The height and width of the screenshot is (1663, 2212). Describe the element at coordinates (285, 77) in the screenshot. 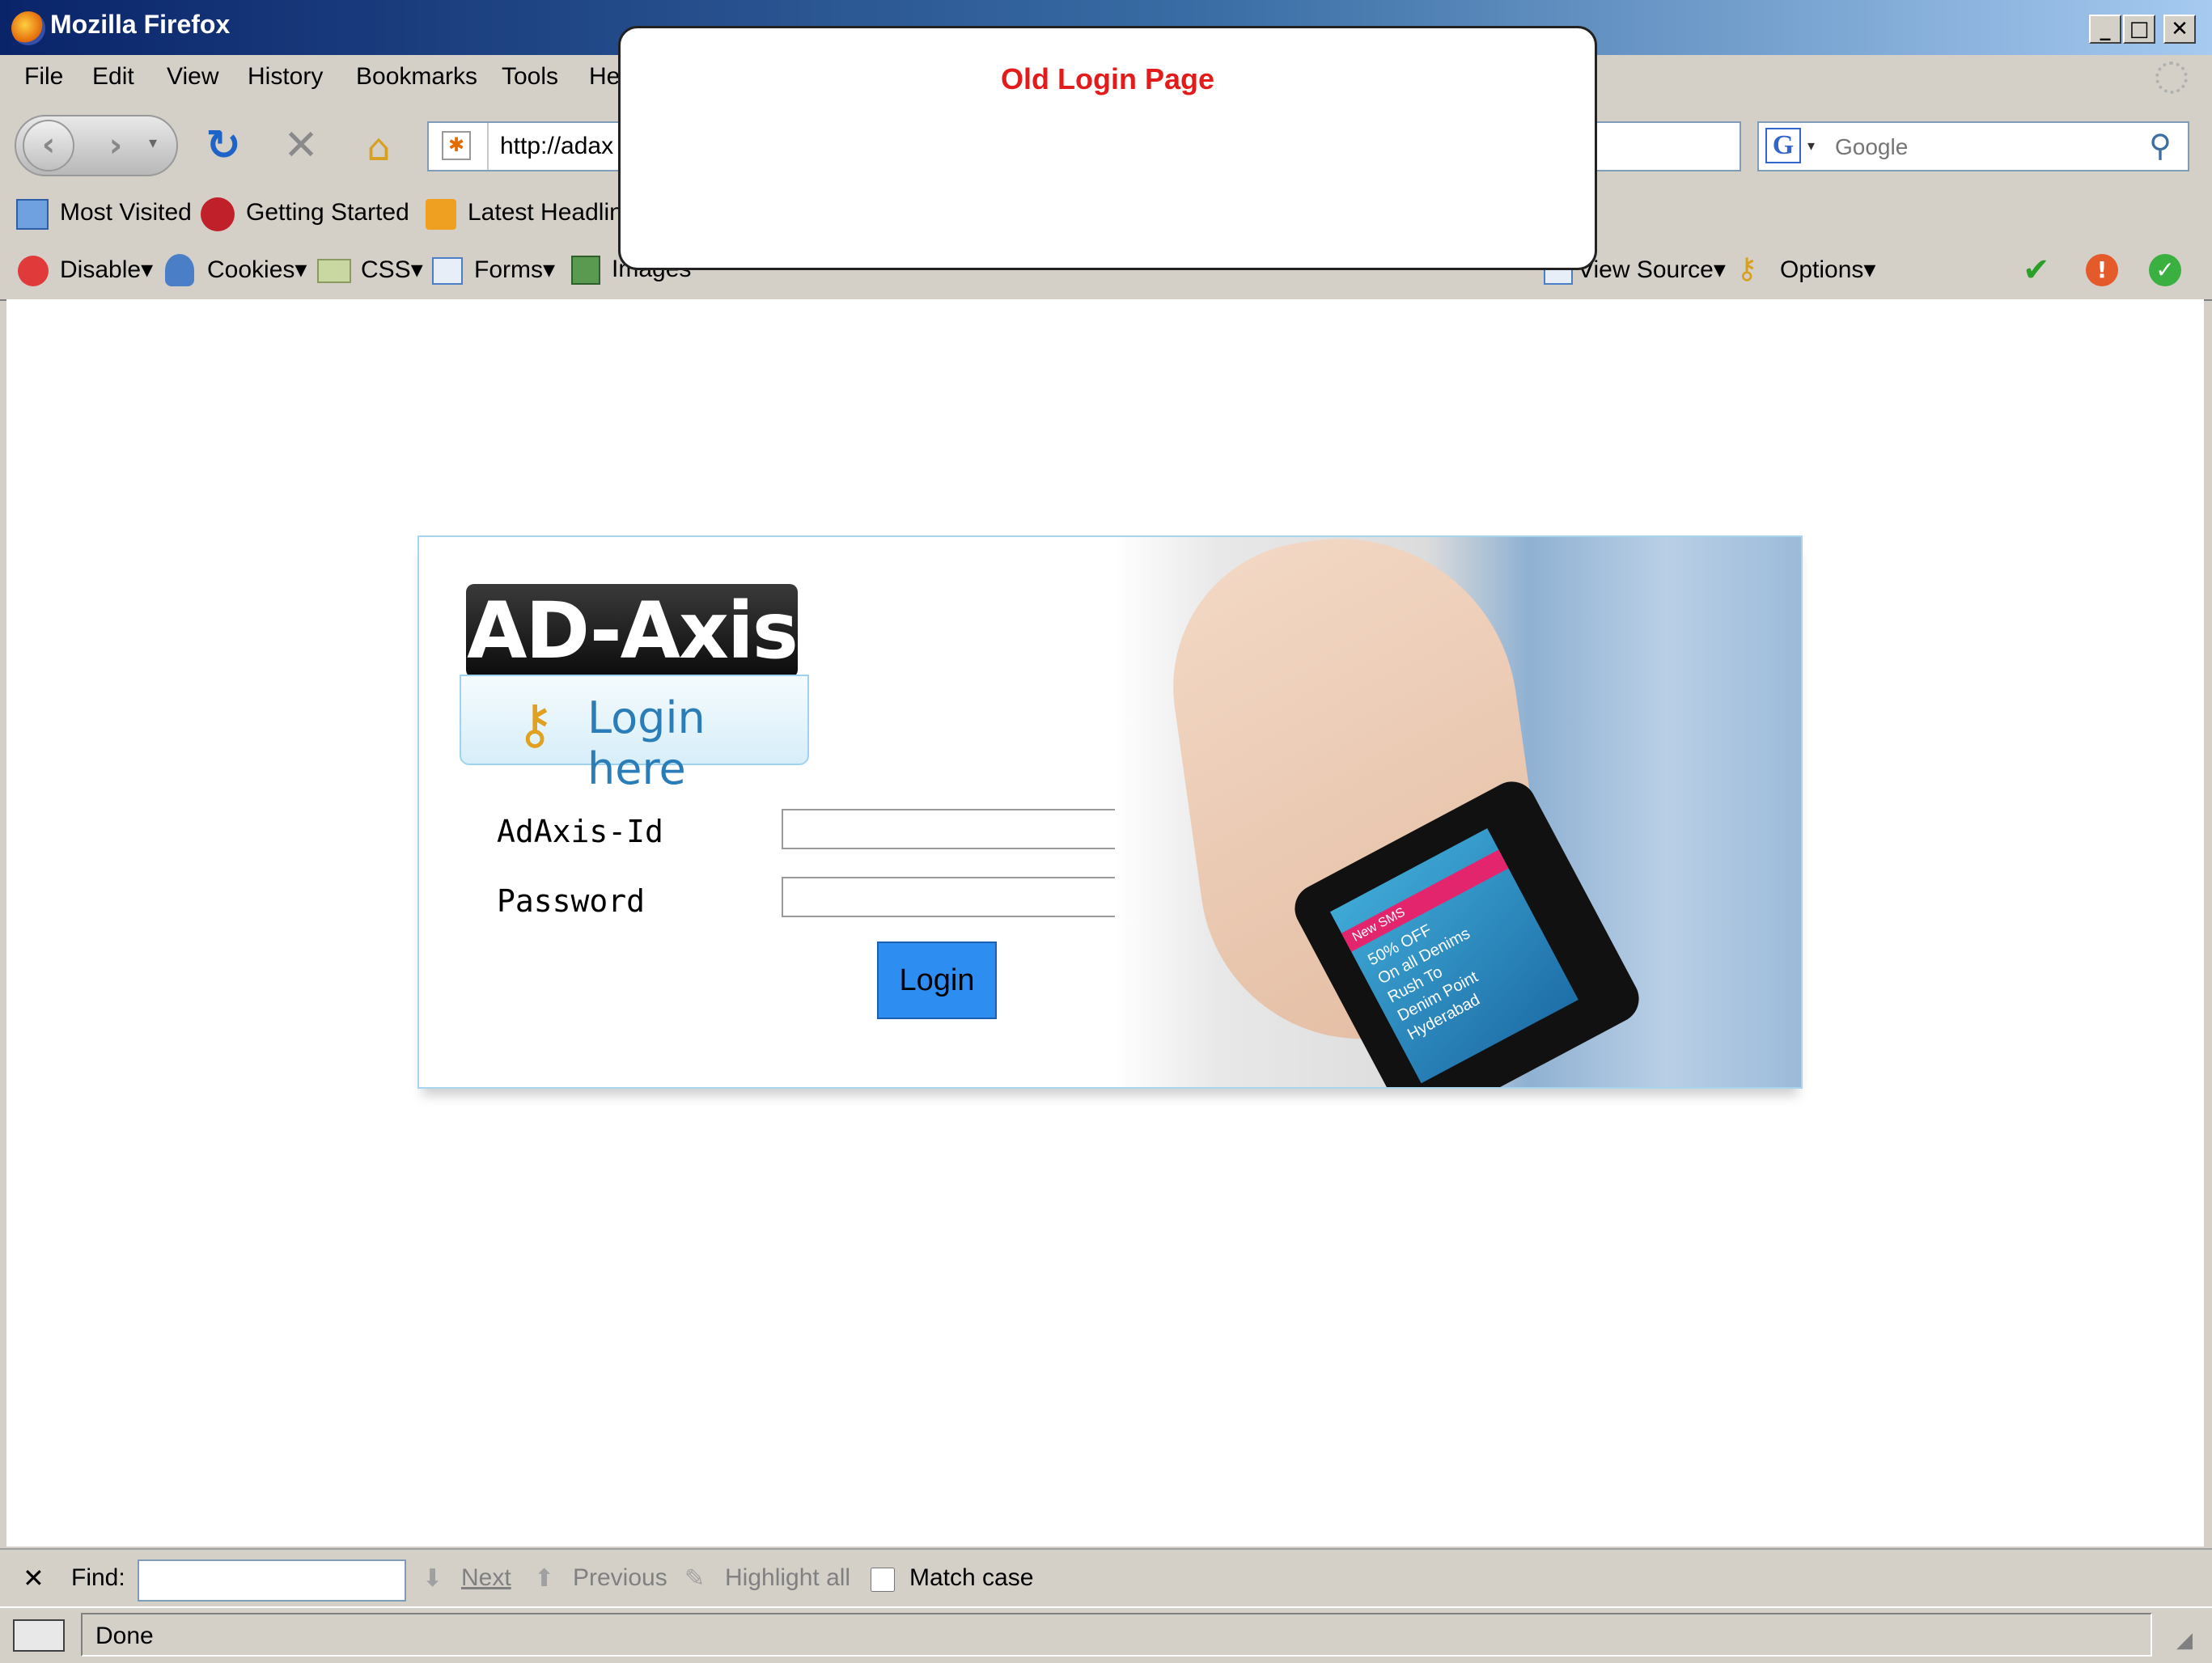

I see `menu-history: History` at that location.